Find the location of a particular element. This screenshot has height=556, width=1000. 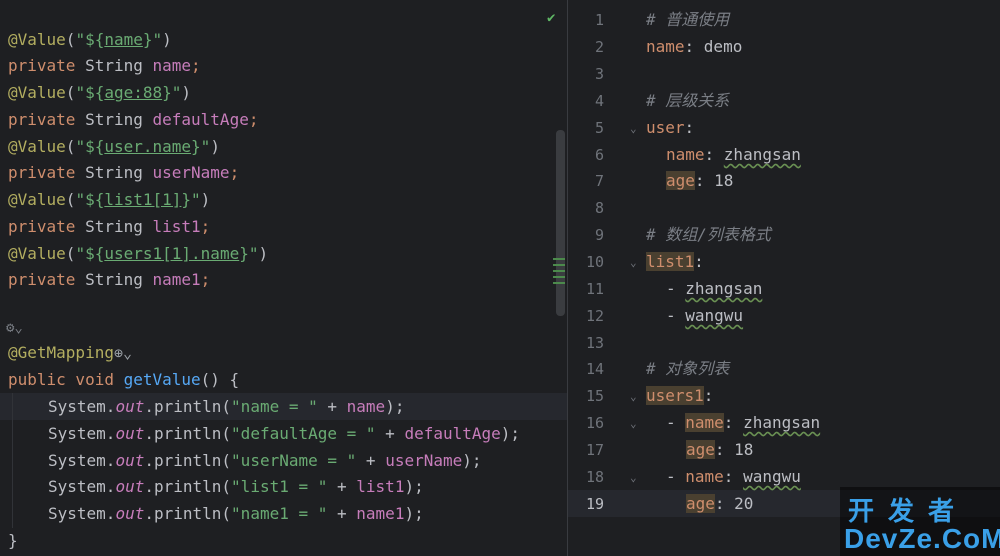

spring-bean-icon: ⚙⌄ is located at coordinates (14, 328).